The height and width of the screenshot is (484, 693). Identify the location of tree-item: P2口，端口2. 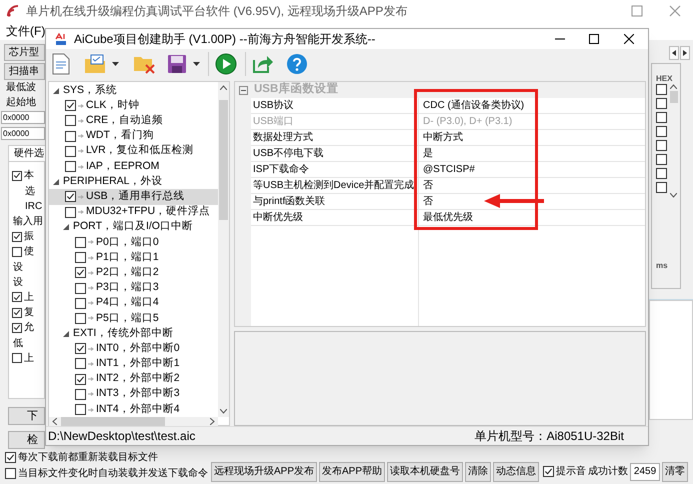
(133, 272).